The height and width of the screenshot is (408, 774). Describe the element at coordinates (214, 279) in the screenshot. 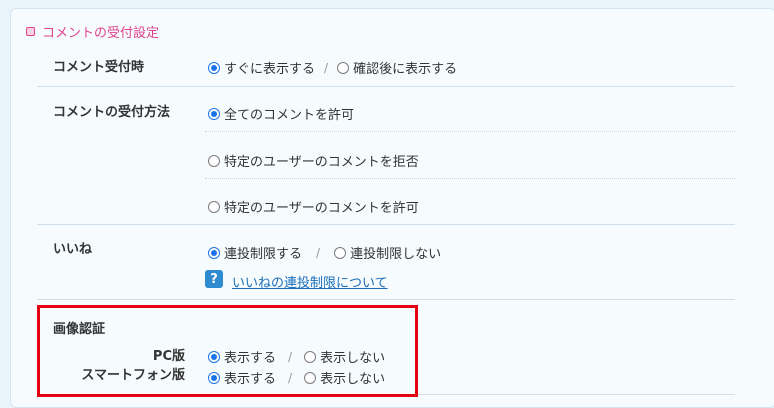

I see `help-icon: ?` at that location.